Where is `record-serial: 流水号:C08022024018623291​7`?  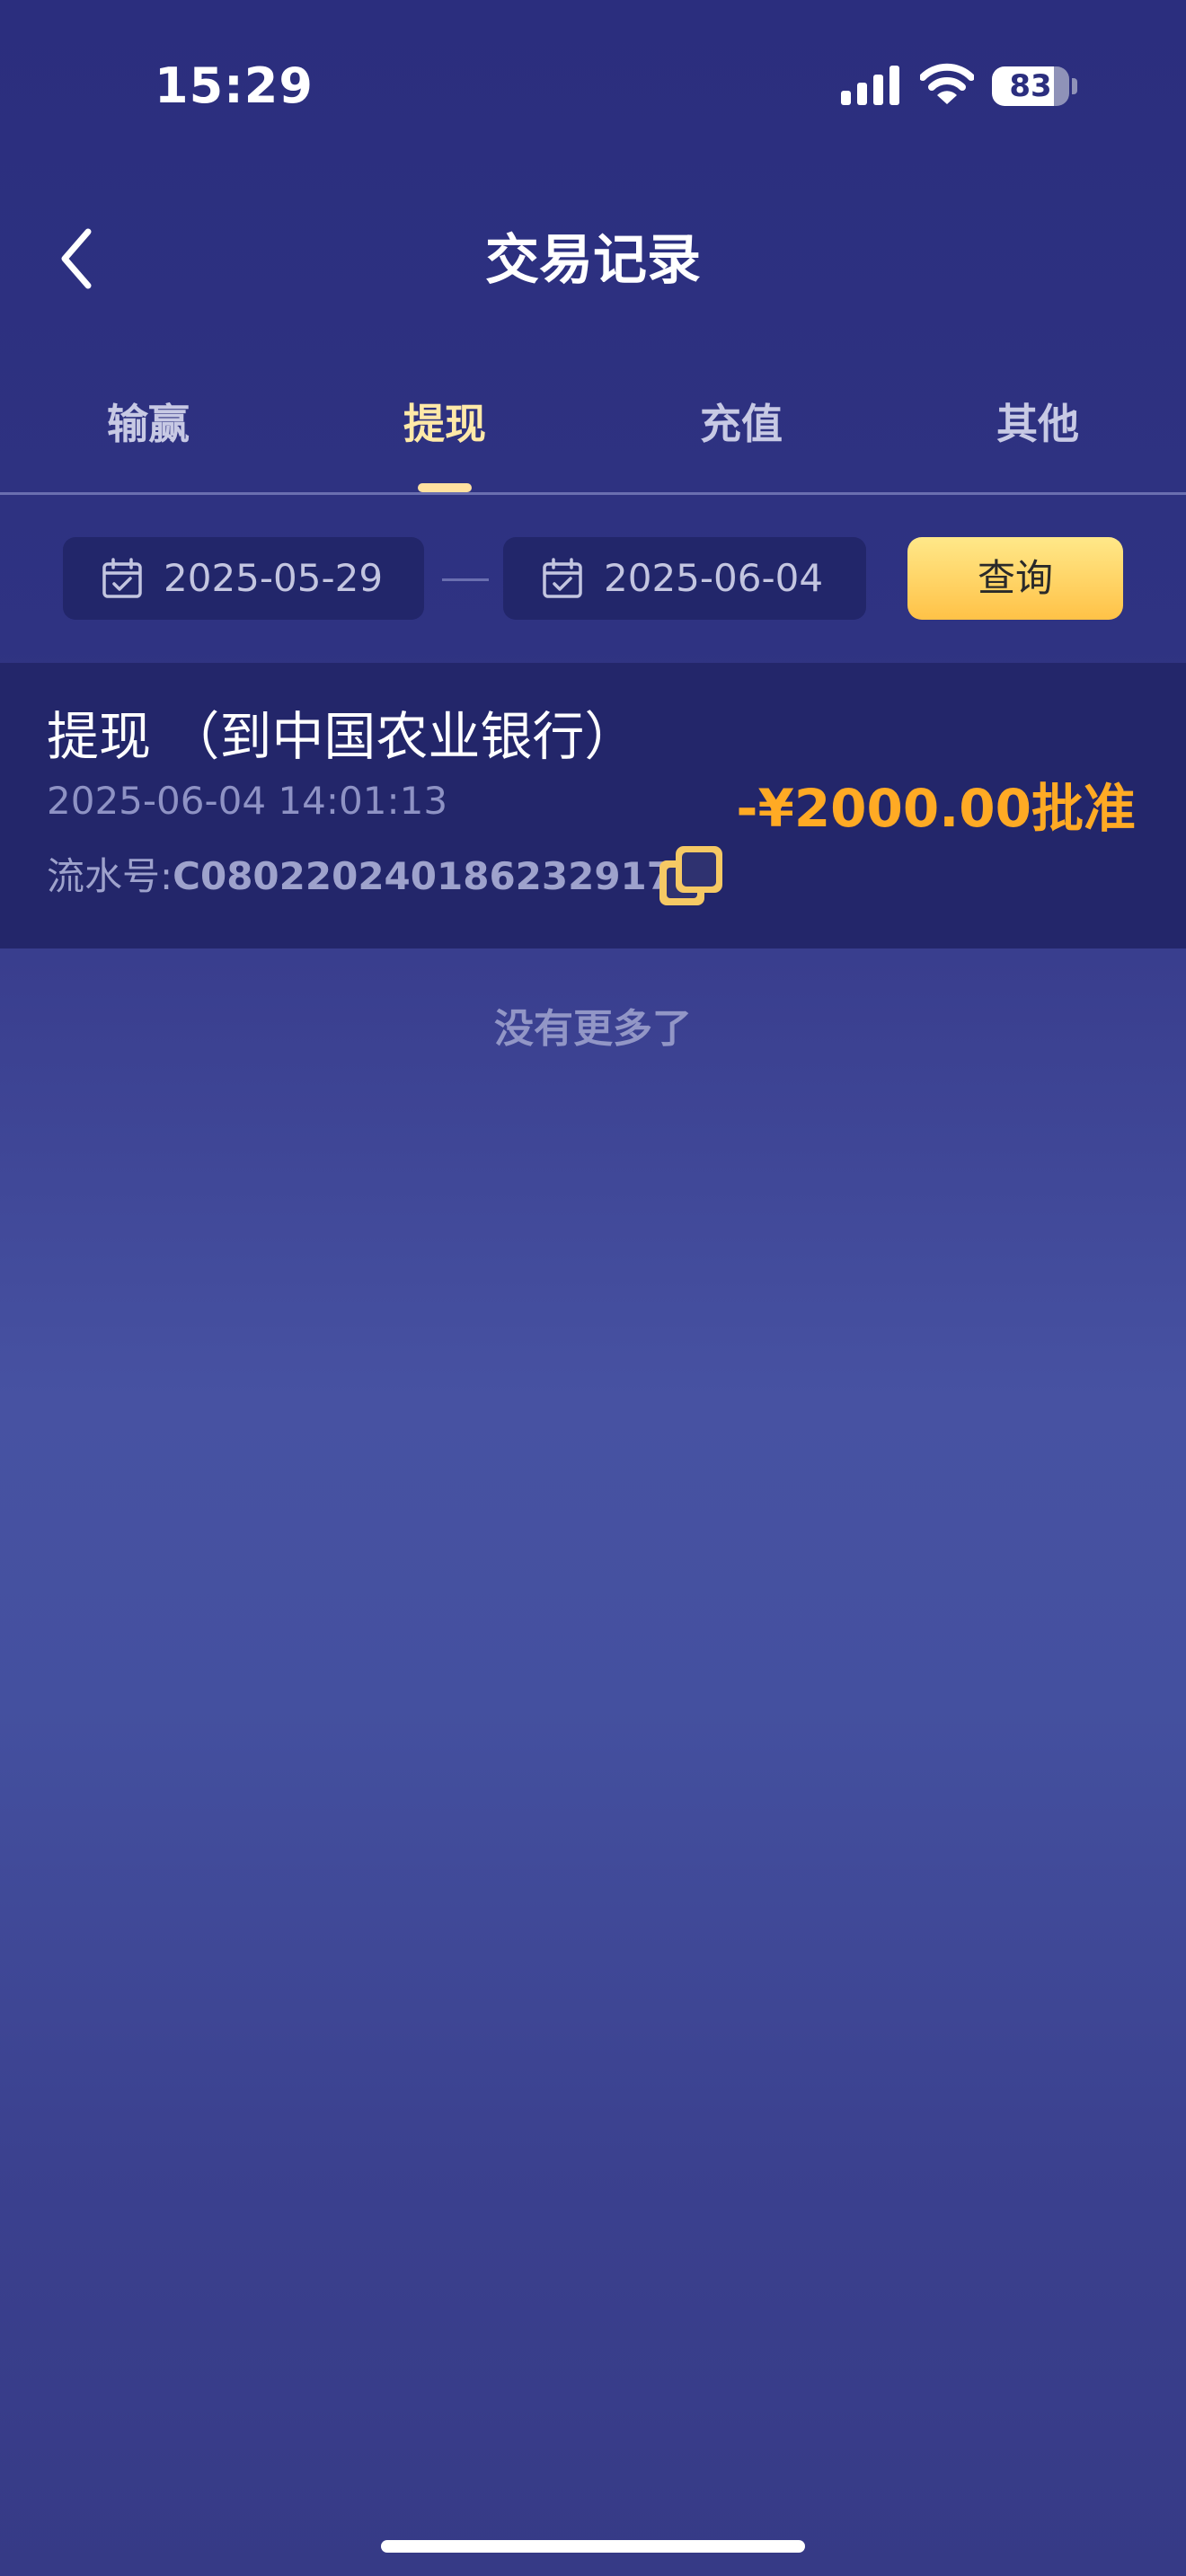
record-serial: 流水号:C08022024018623291​7 is located at coordinates (360, 877).